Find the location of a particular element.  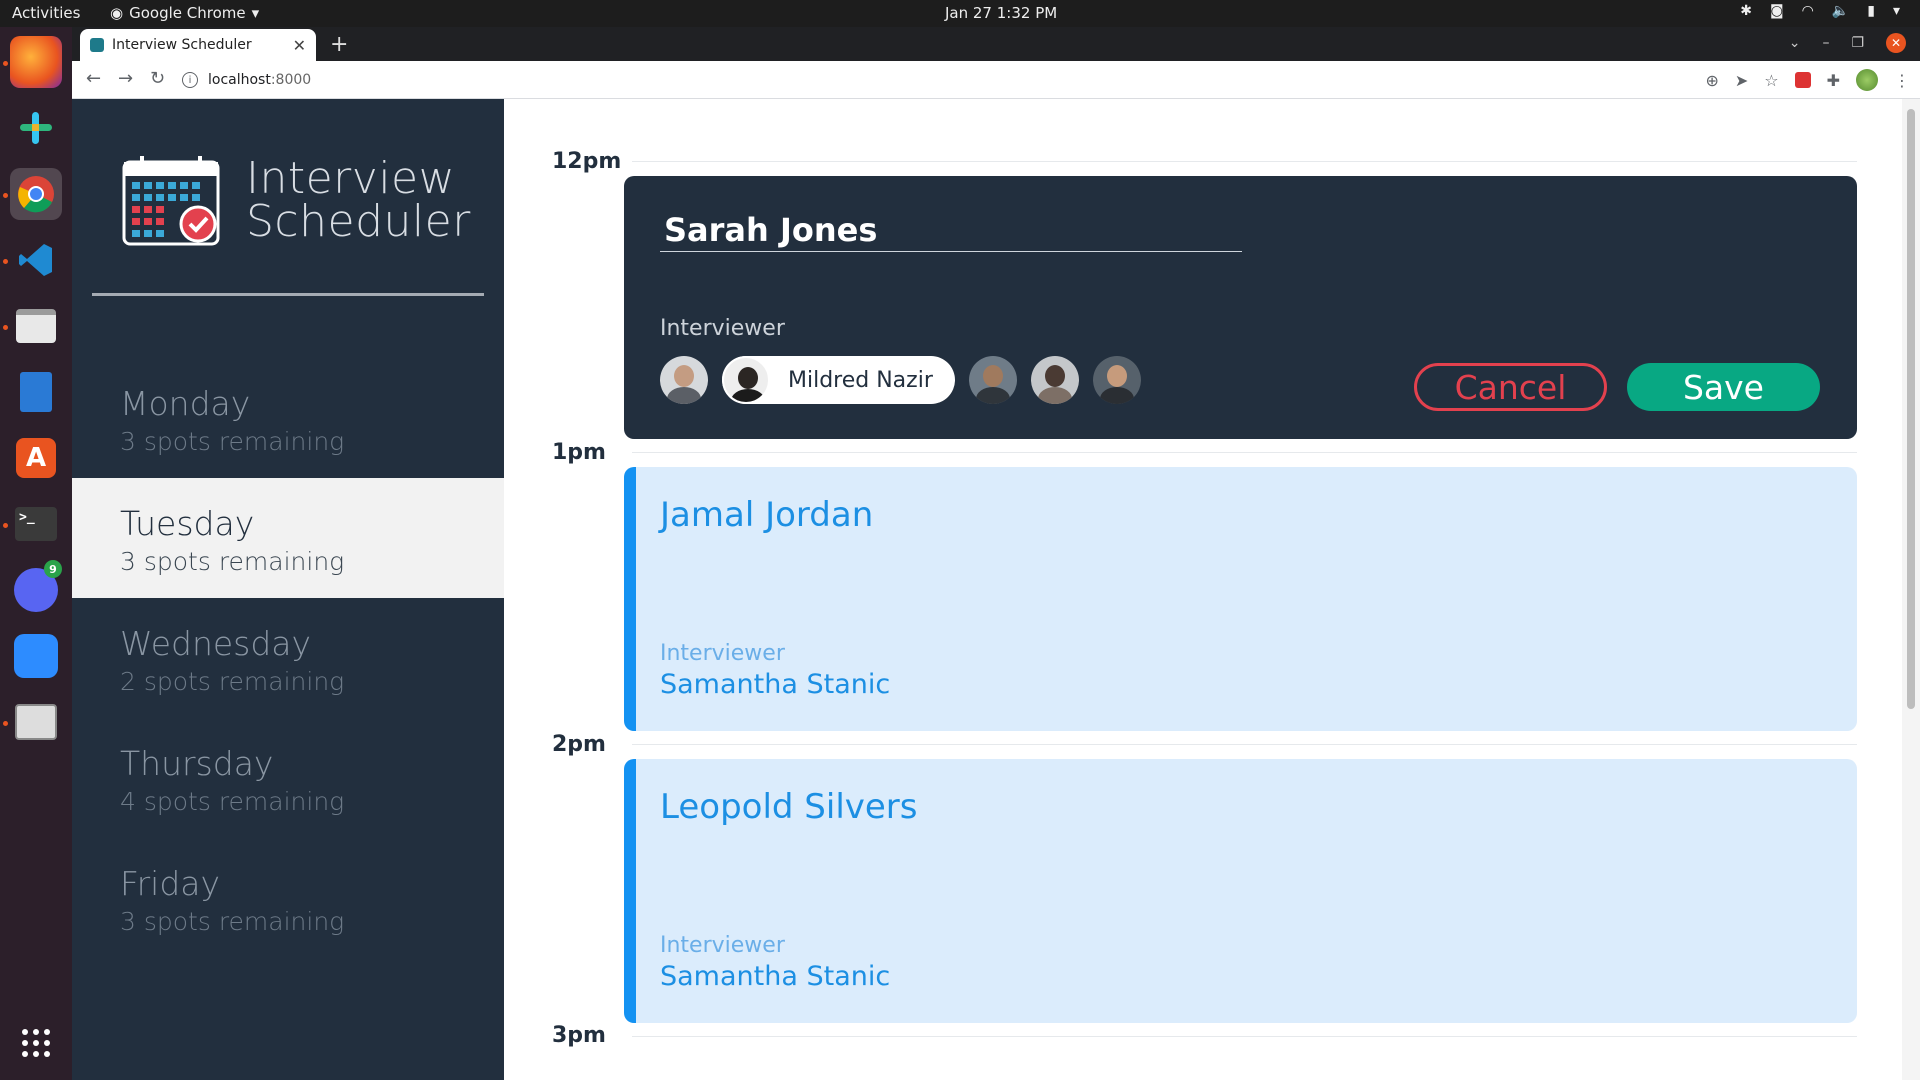

favicon-icon is located at coordinates (97, 45).